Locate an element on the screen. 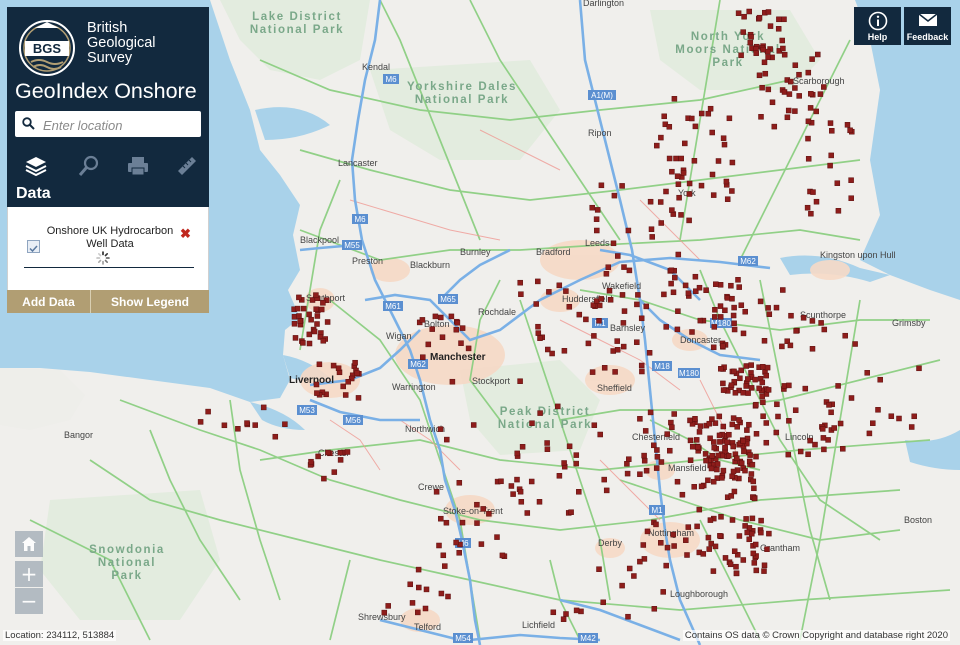 This screenshot has width=960, height=645. zoom-out-button: − is located at coordinates (29, 601).